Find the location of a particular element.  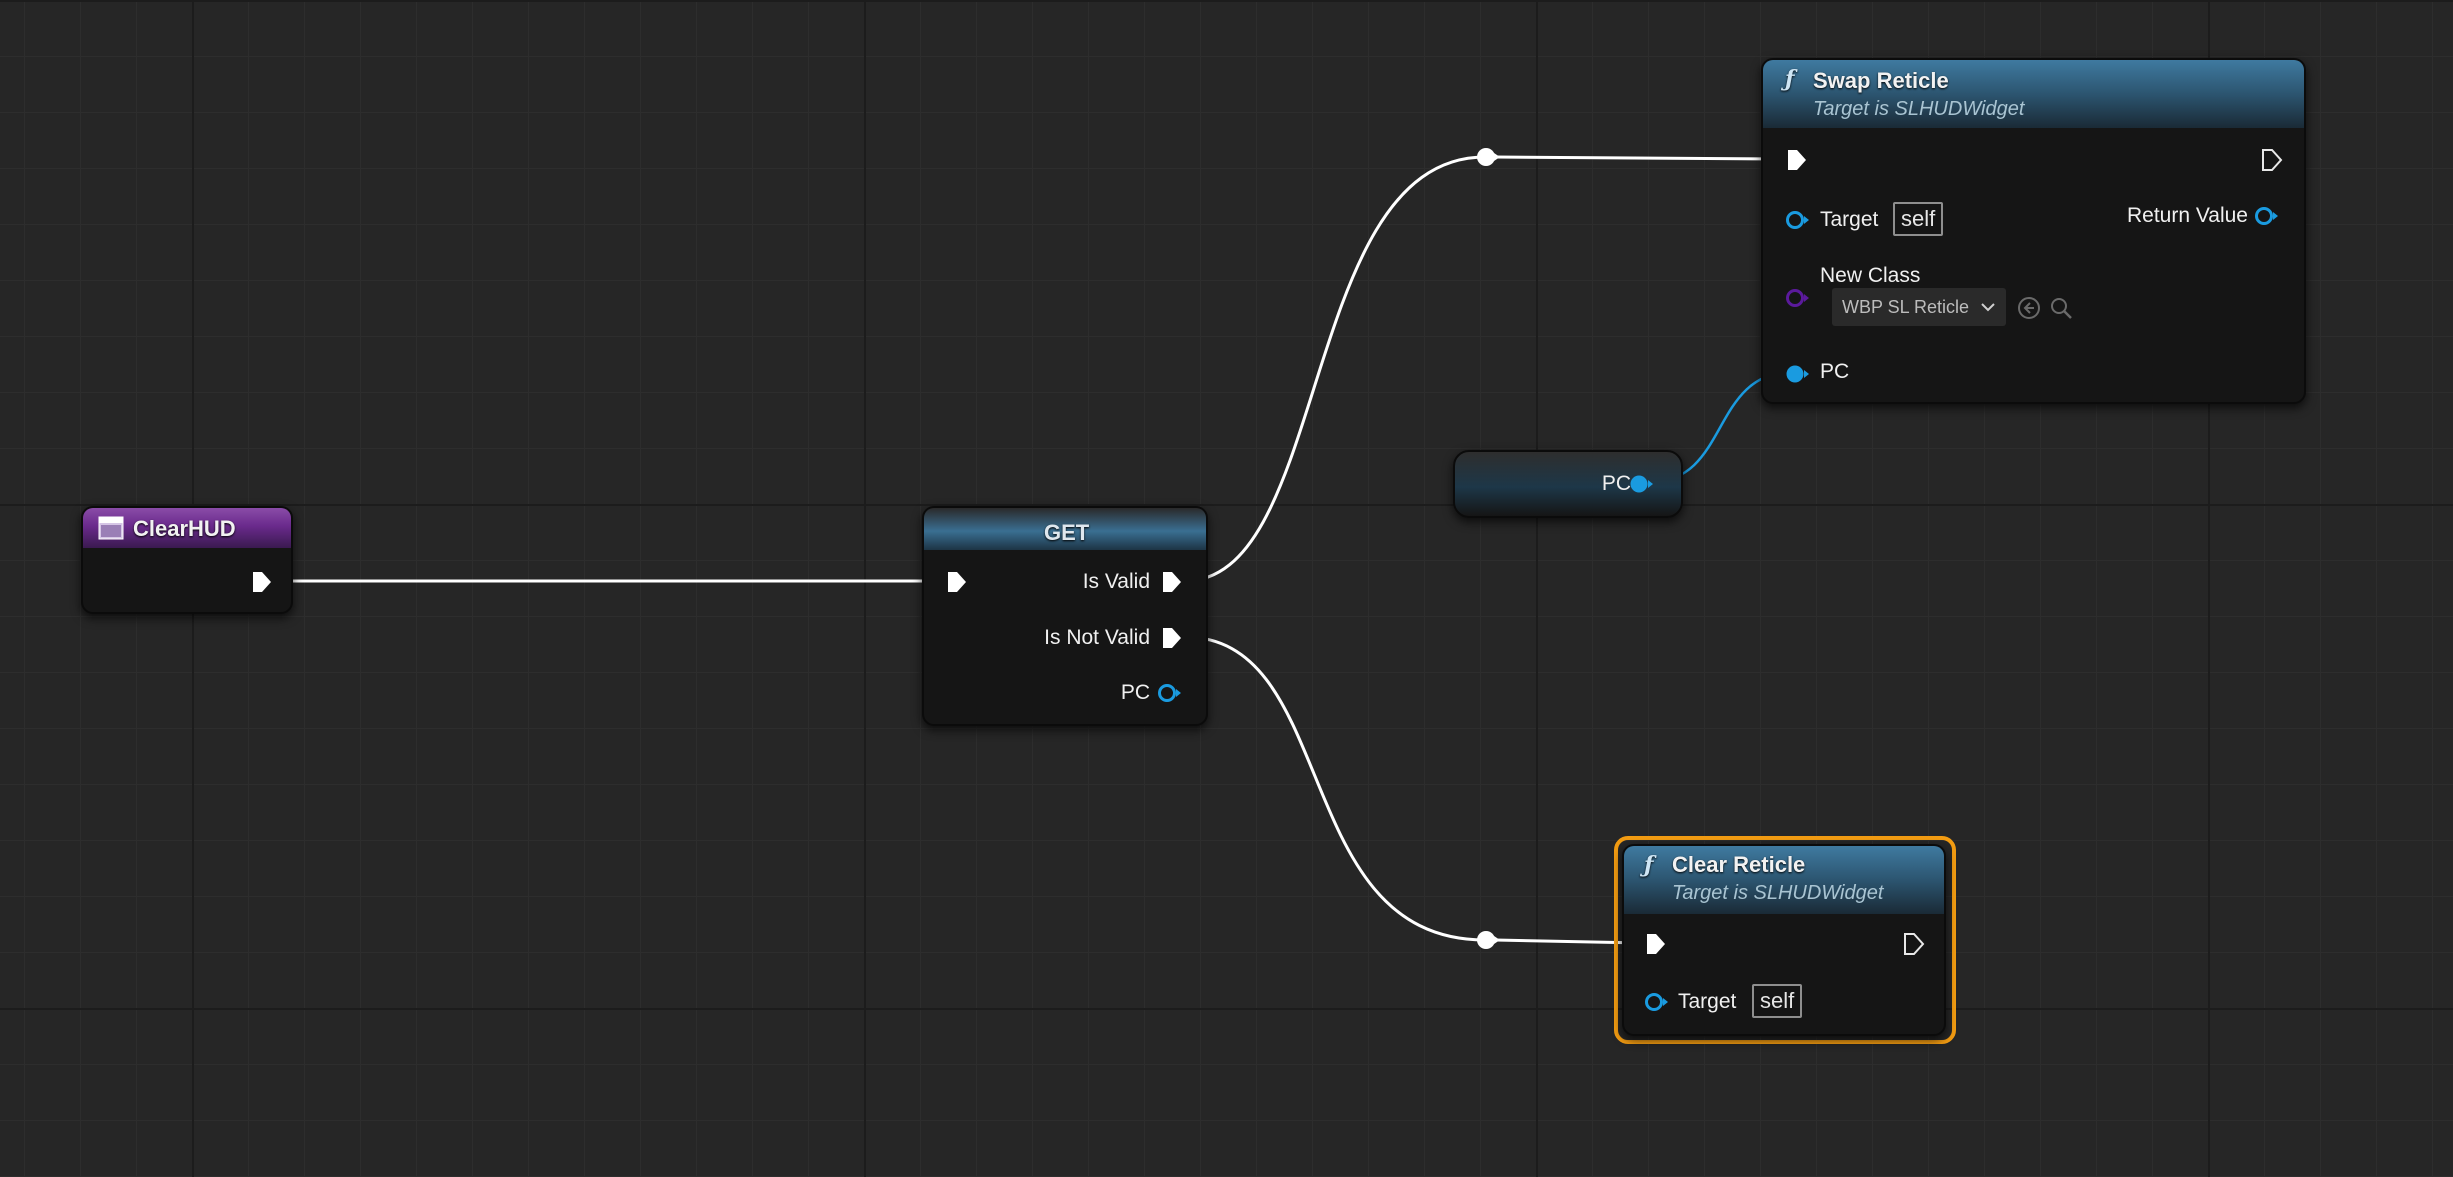

is-valid-label: Is Valid is located at coordinates (1116, 581).